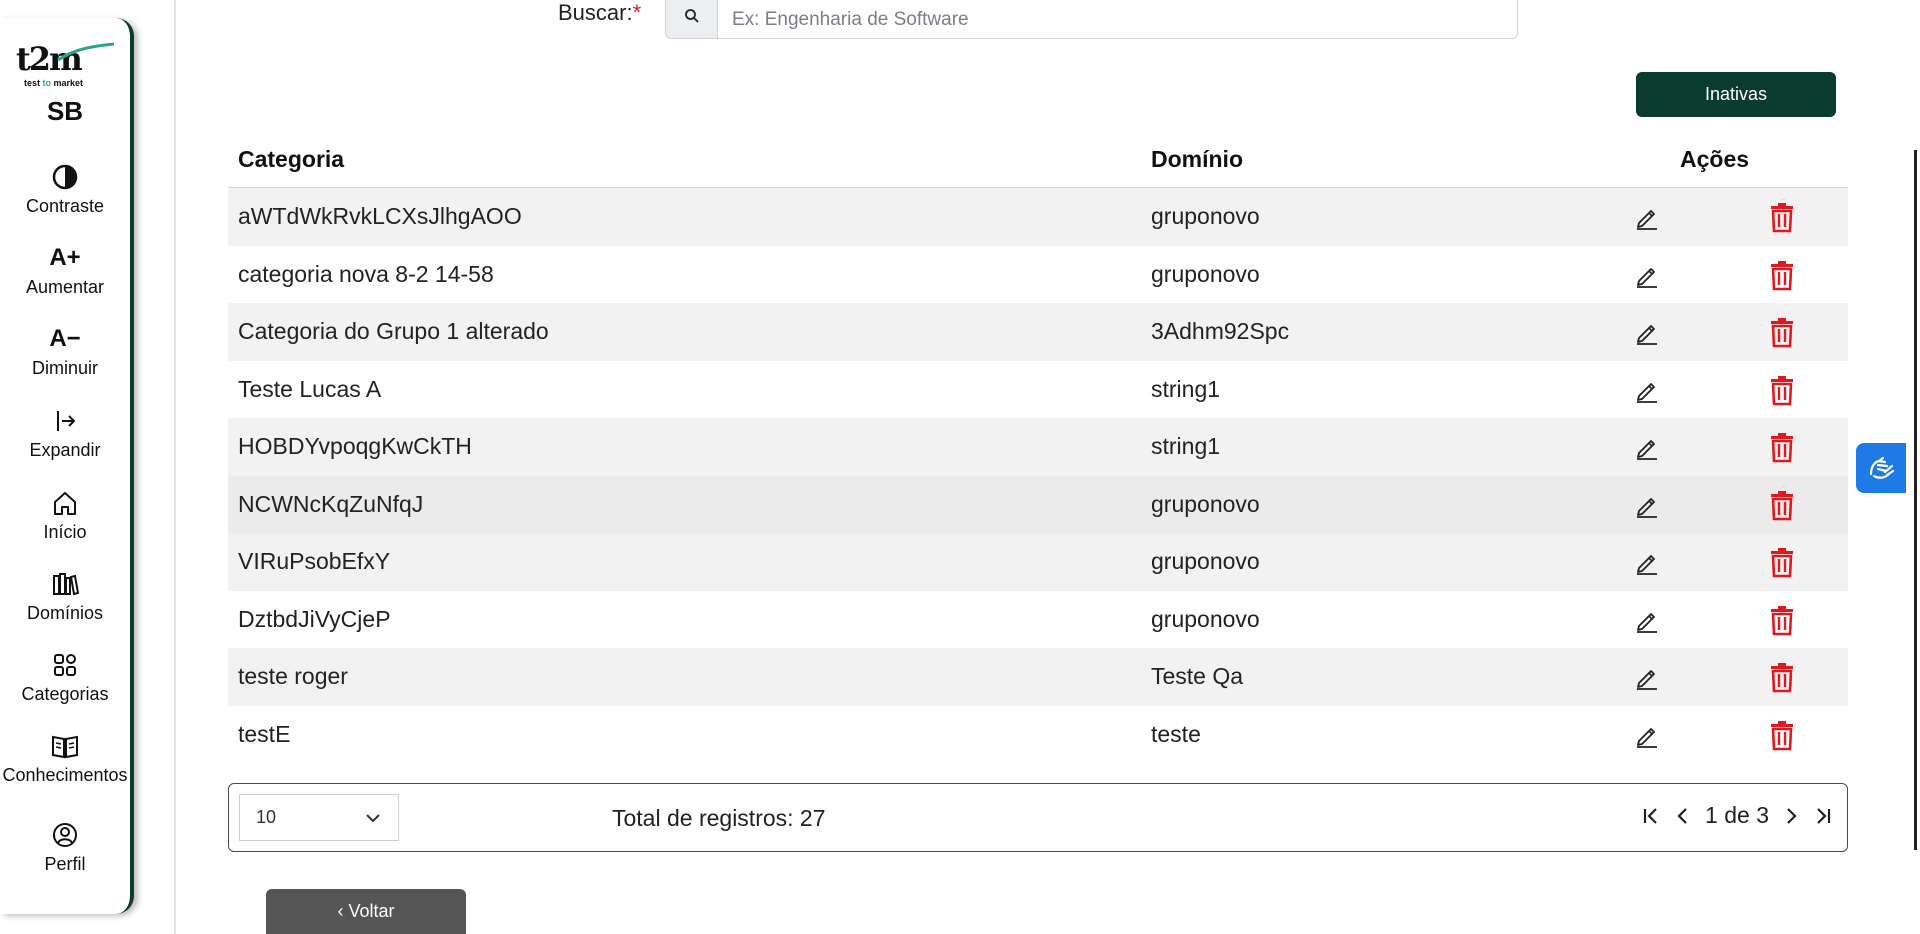  I want to click on chevron-left-icon, so click(1682, 815).